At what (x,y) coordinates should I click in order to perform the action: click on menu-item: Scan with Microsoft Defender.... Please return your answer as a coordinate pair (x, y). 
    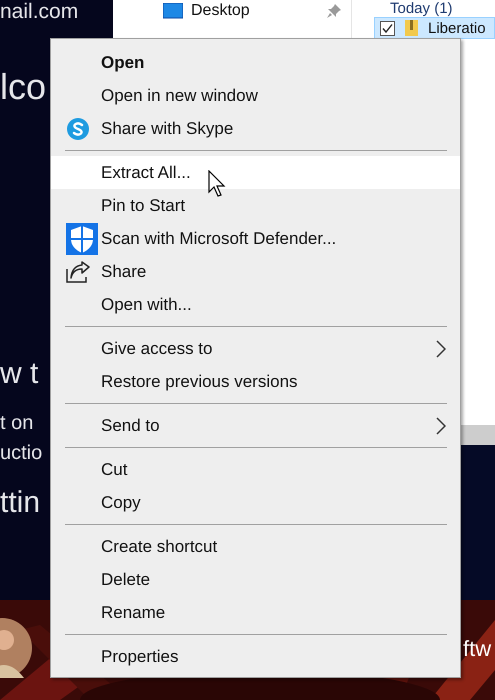
    Looking at the image, I should click on (255, 238).